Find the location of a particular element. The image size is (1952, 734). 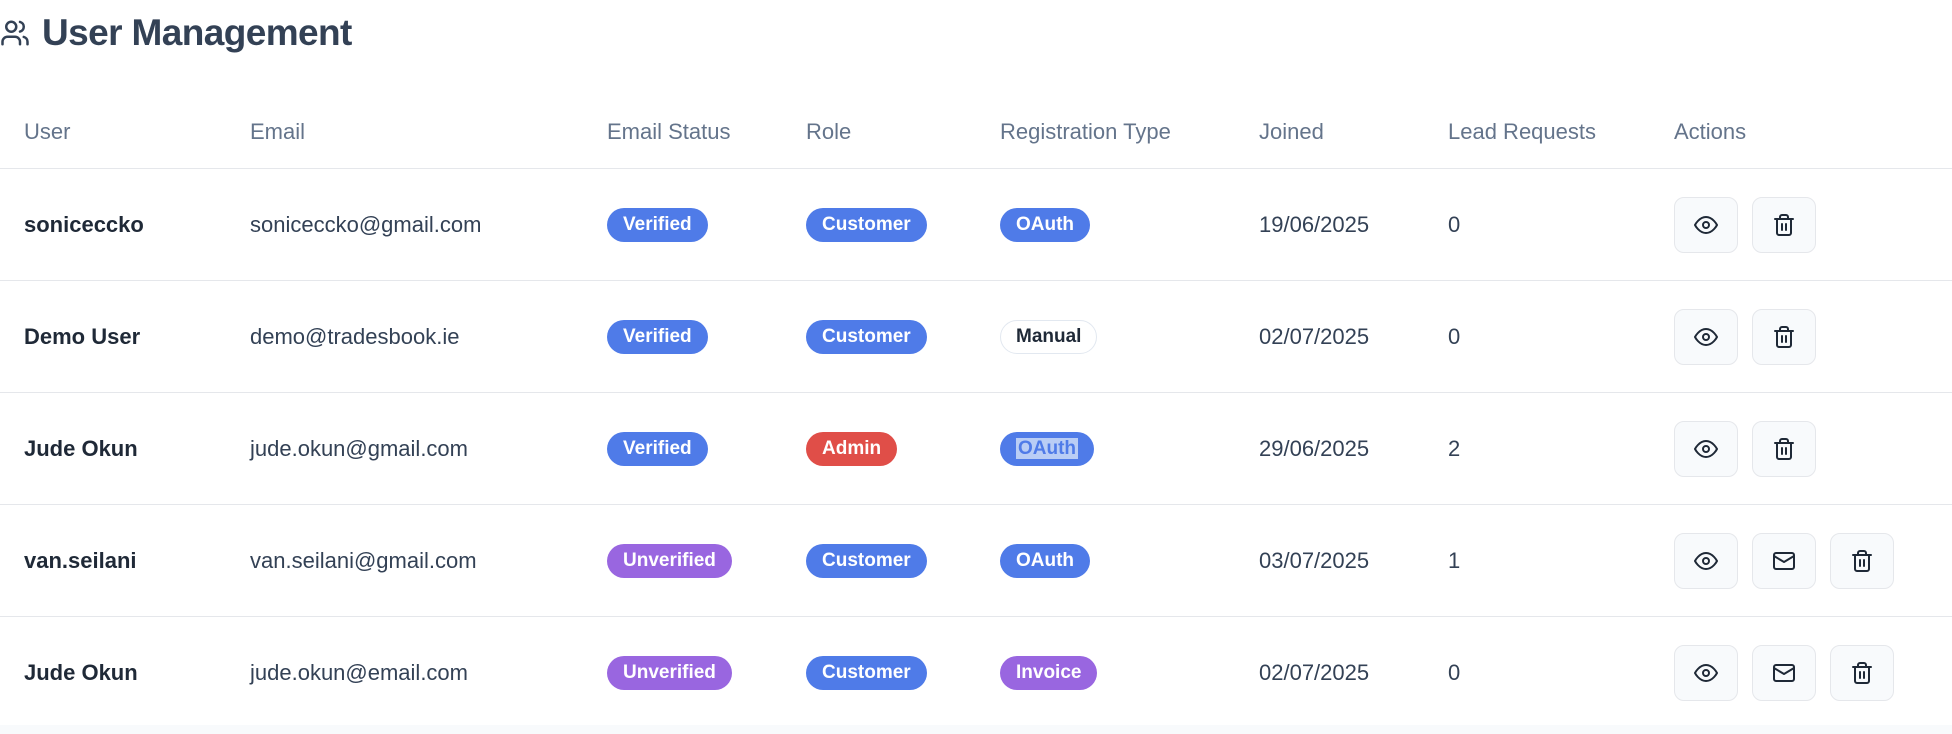

joined-date: 19/06/2025 is located at coordinates (1353, 224).